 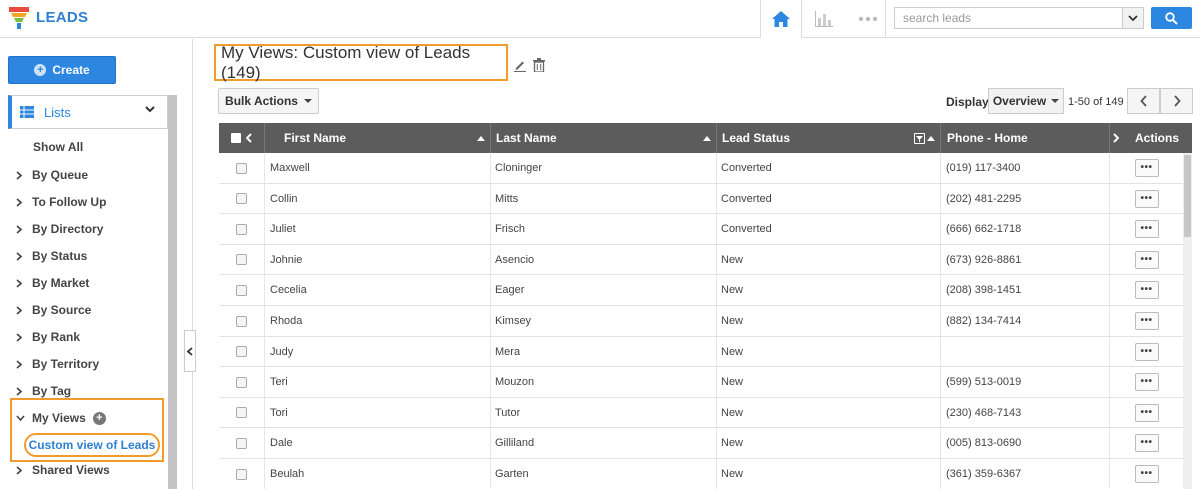 What do you see at coordinates (1176, 101) in the screenshot?
I see `next-page-button` at bounding box center [1176, 101].